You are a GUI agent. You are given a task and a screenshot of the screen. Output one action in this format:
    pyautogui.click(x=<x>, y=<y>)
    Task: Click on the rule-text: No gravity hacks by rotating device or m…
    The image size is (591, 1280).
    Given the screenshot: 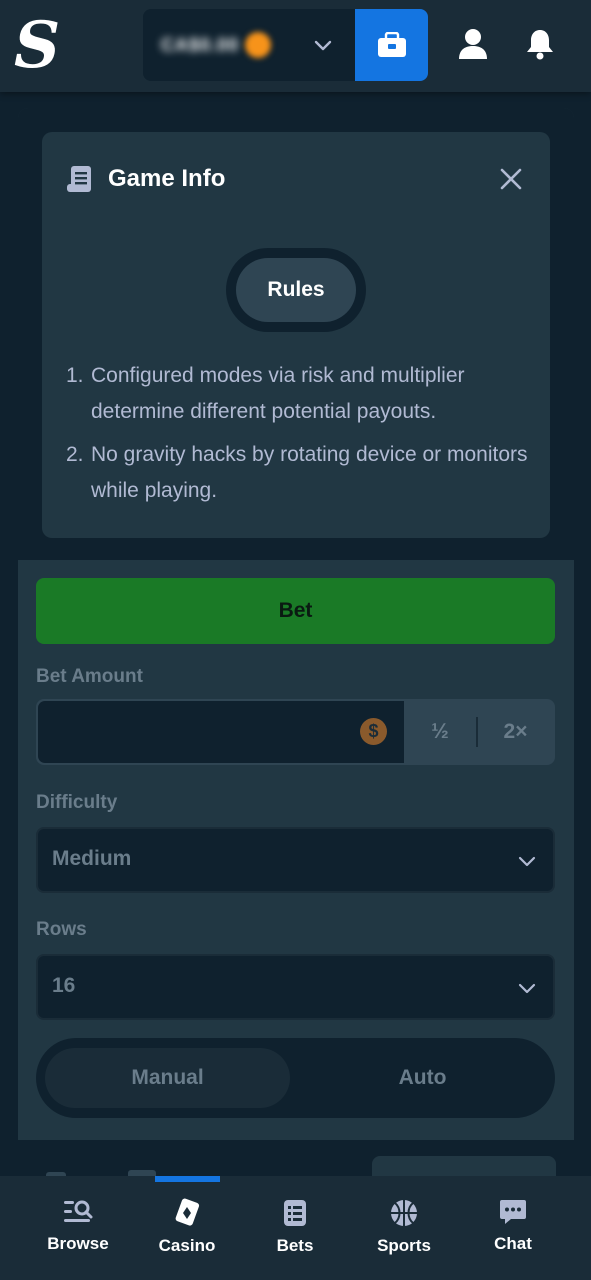 What is the action you would take?
    pyautogui.click(x=309, y=472)
    